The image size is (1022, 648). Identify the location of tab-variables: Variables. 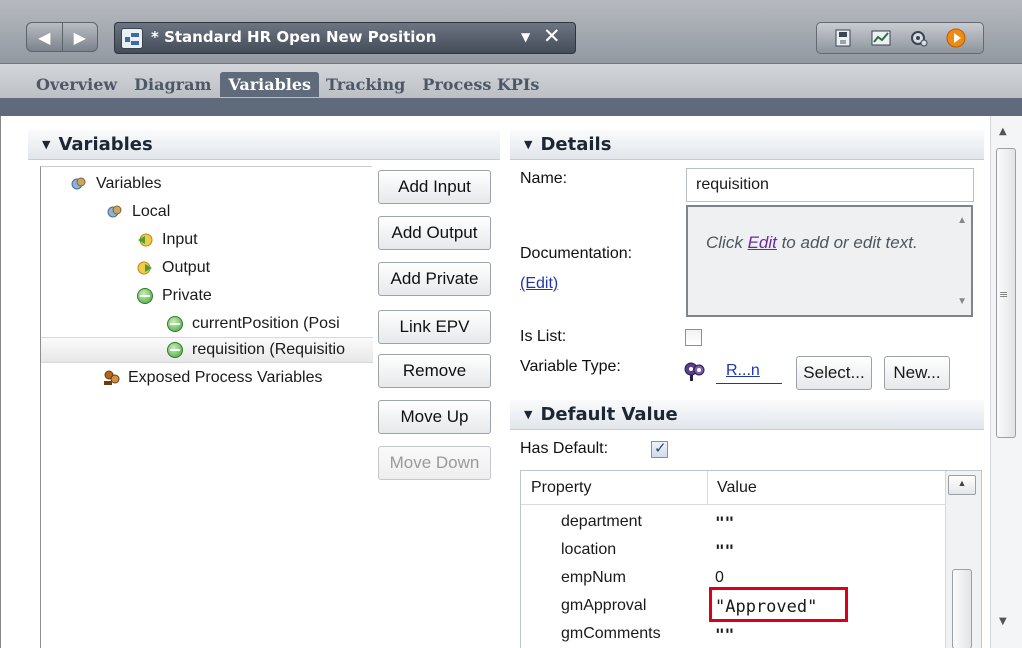
(270, 84).